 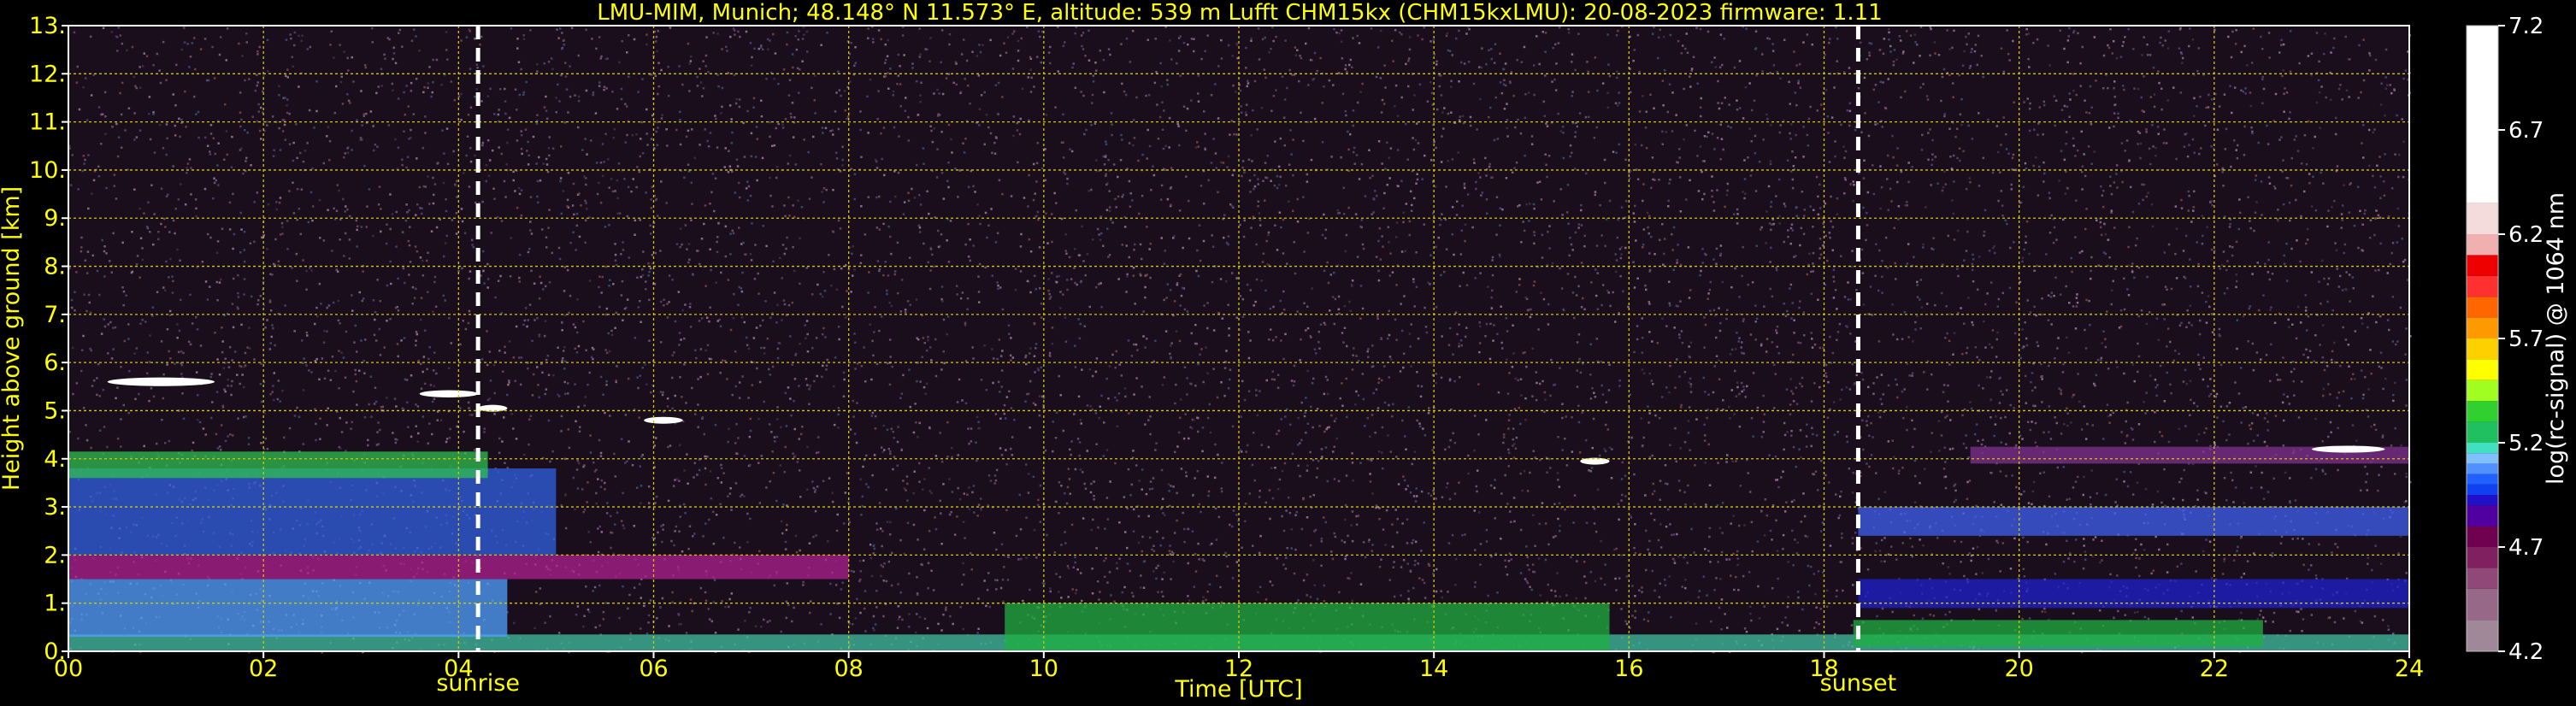 I want to click on y-tick-label: 10., so click(x=47, y=170).